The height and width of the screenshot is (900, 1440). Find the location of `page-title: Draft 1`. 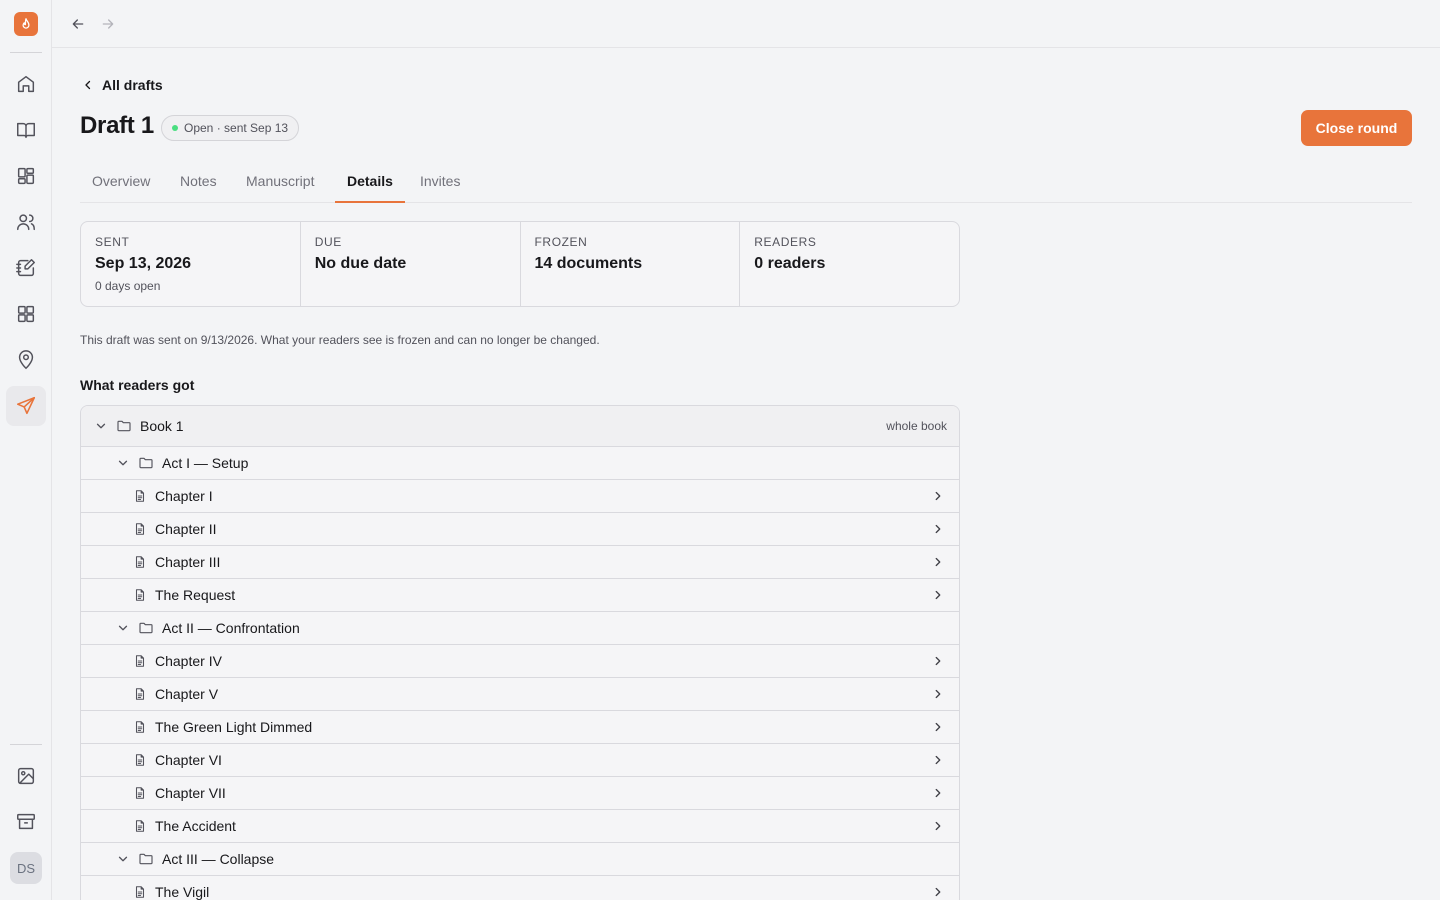

page-title: Draft 1 is located at coordinates (117, 125).